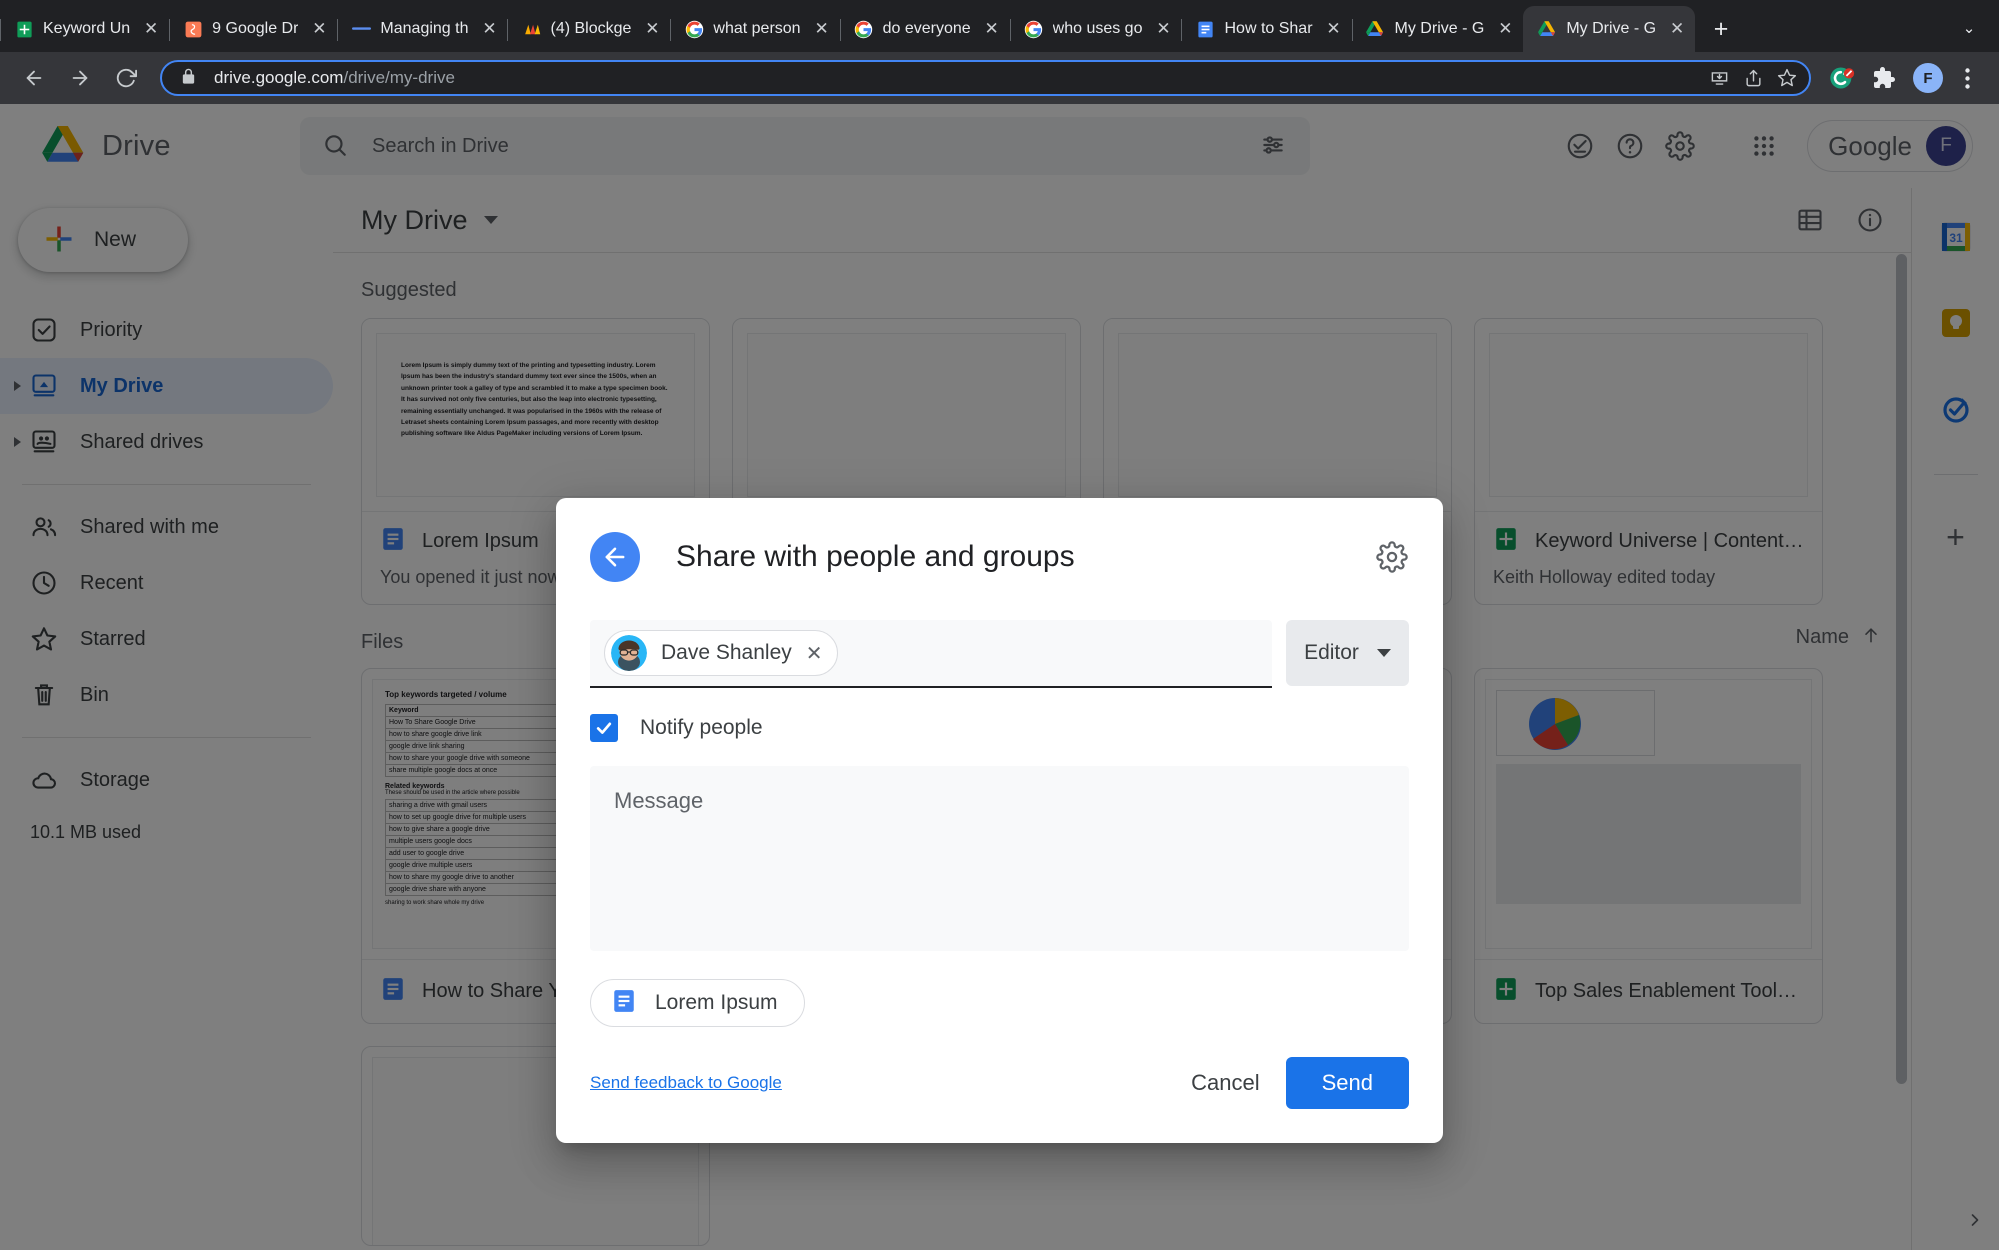 The width and height of the screenshot is (1999, 1250). I want to click on url-path: /drive/my-drive, so click(399, 77).